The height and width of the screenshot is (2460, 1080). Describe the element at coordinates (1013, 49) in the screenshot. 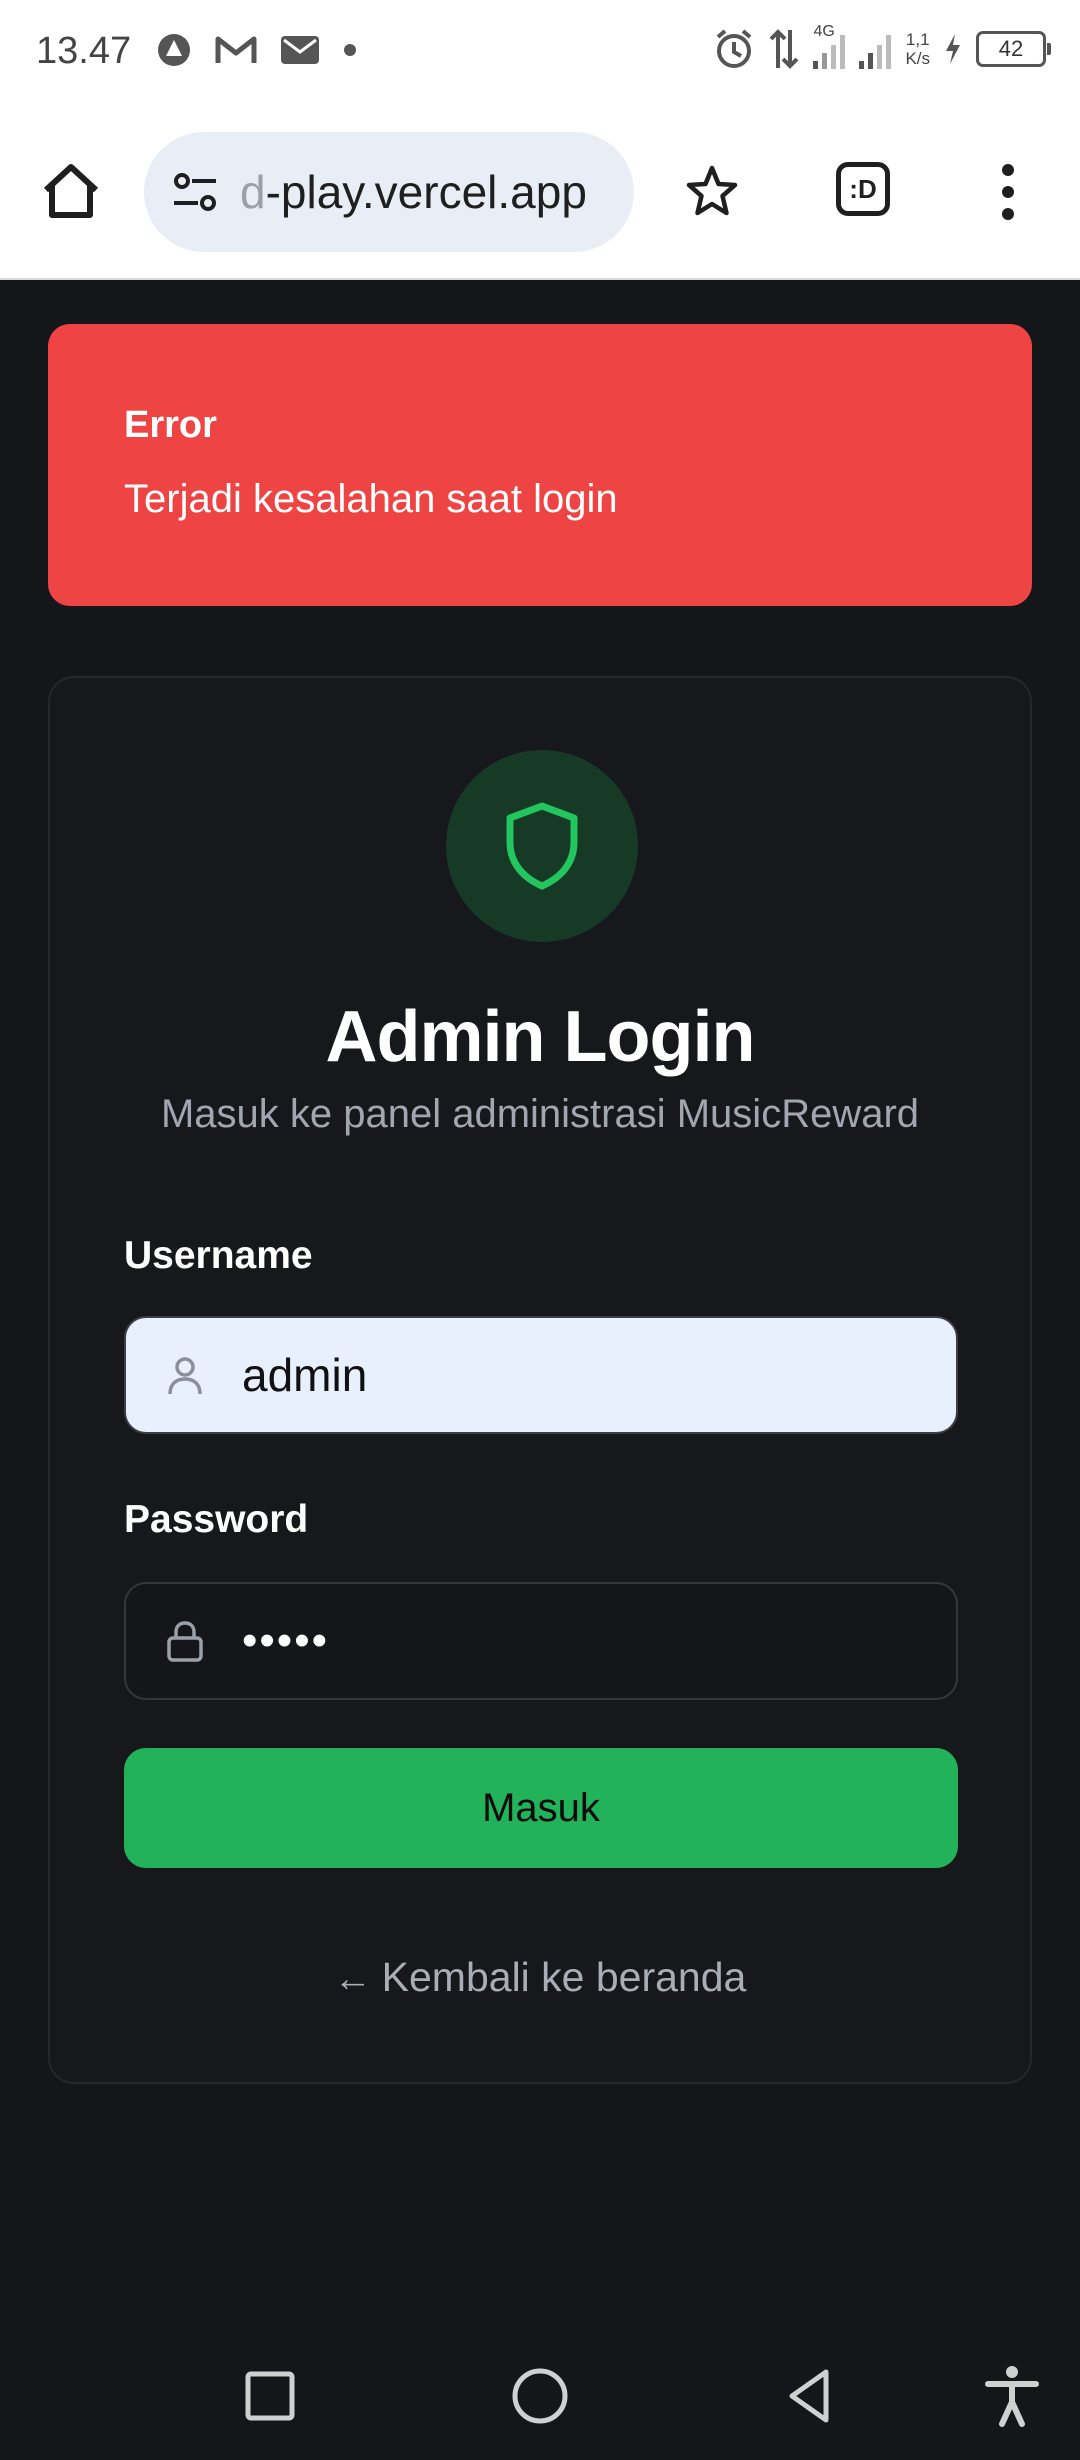

I see `battery-icon: 42` at that location.